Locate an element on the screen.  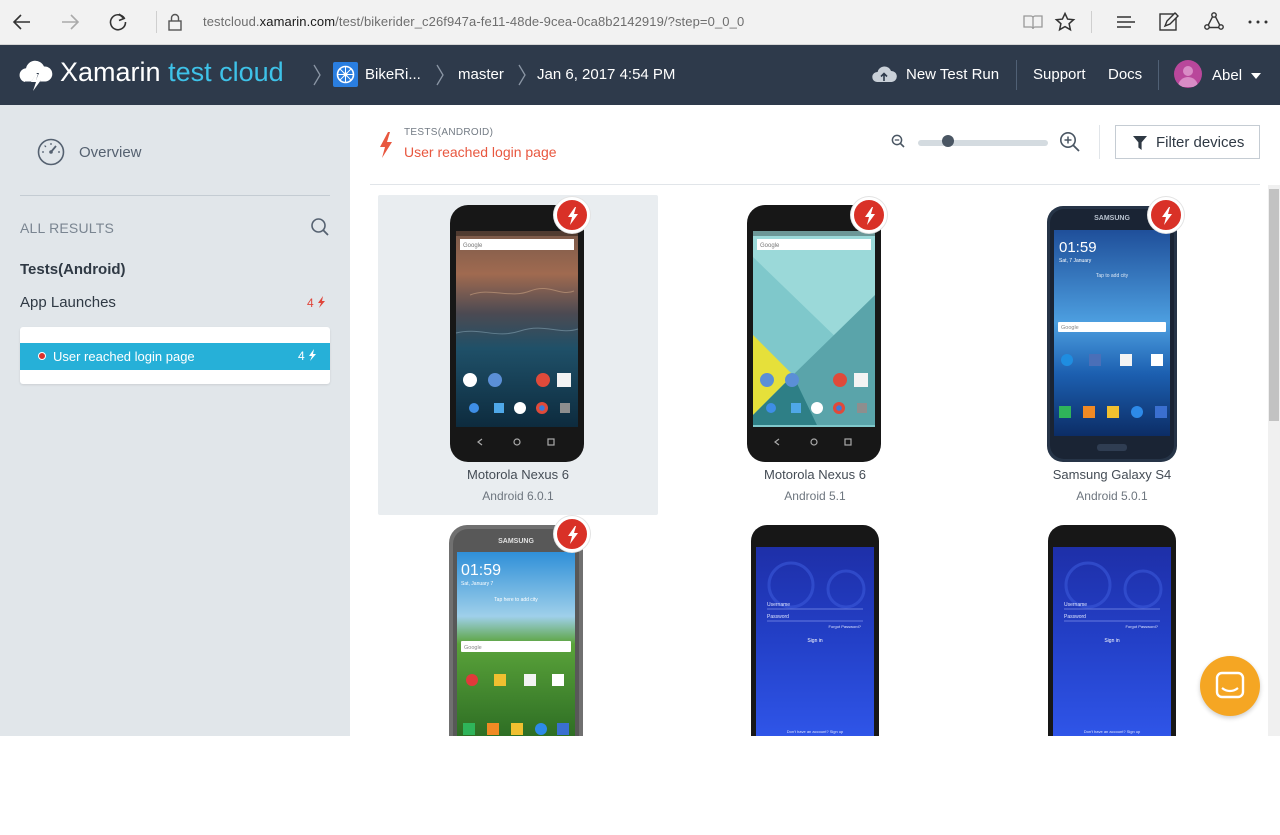
app-brand: Xamarin test cloud is located at coordinates (172, 72).